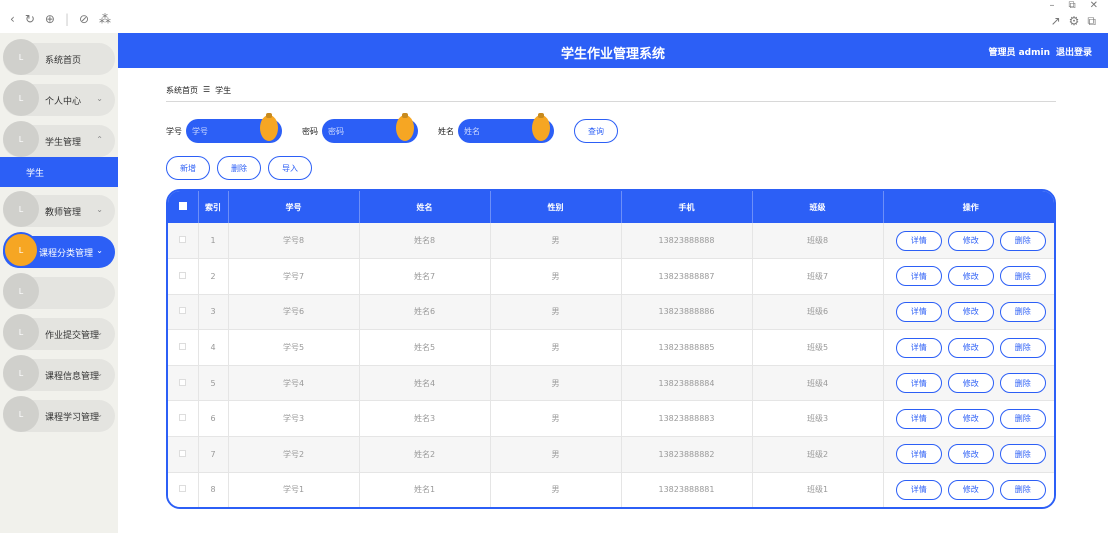 The image size is (1108, 533). What do you see at coordinates (1074, 21) in the screenshot?
I see `extension-icon: ⚙` at bounding box center [1074, 21].